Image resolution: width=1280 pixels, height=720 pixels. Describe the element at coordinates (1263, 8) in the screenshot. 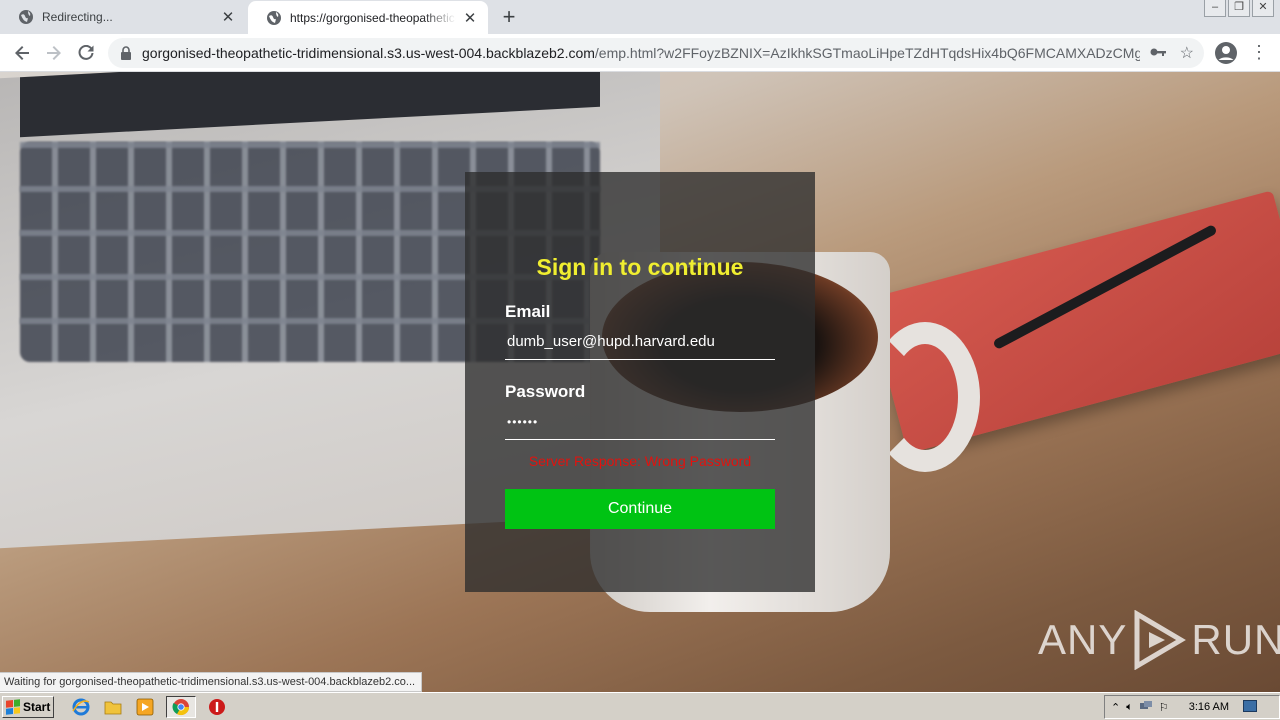

I see `close-window-icon: ✕` at that location.